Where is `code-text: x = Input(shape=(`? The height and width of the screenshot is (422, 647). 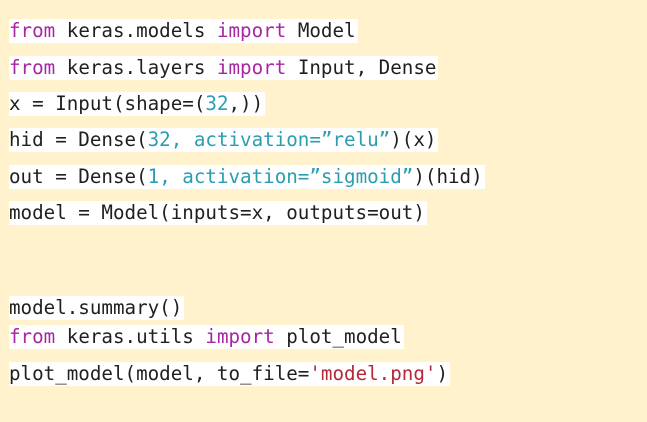
code-text: x = Input(shape=( is located at coordinates (107, 103).